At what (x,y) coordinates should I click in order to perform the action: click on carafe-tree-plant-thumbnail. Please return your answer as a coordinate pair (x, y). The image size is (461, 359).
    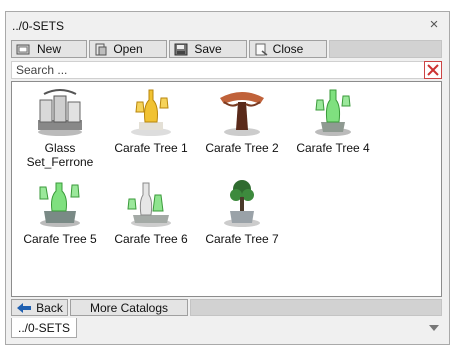
    Looking at the image, I should click on (242, 203).